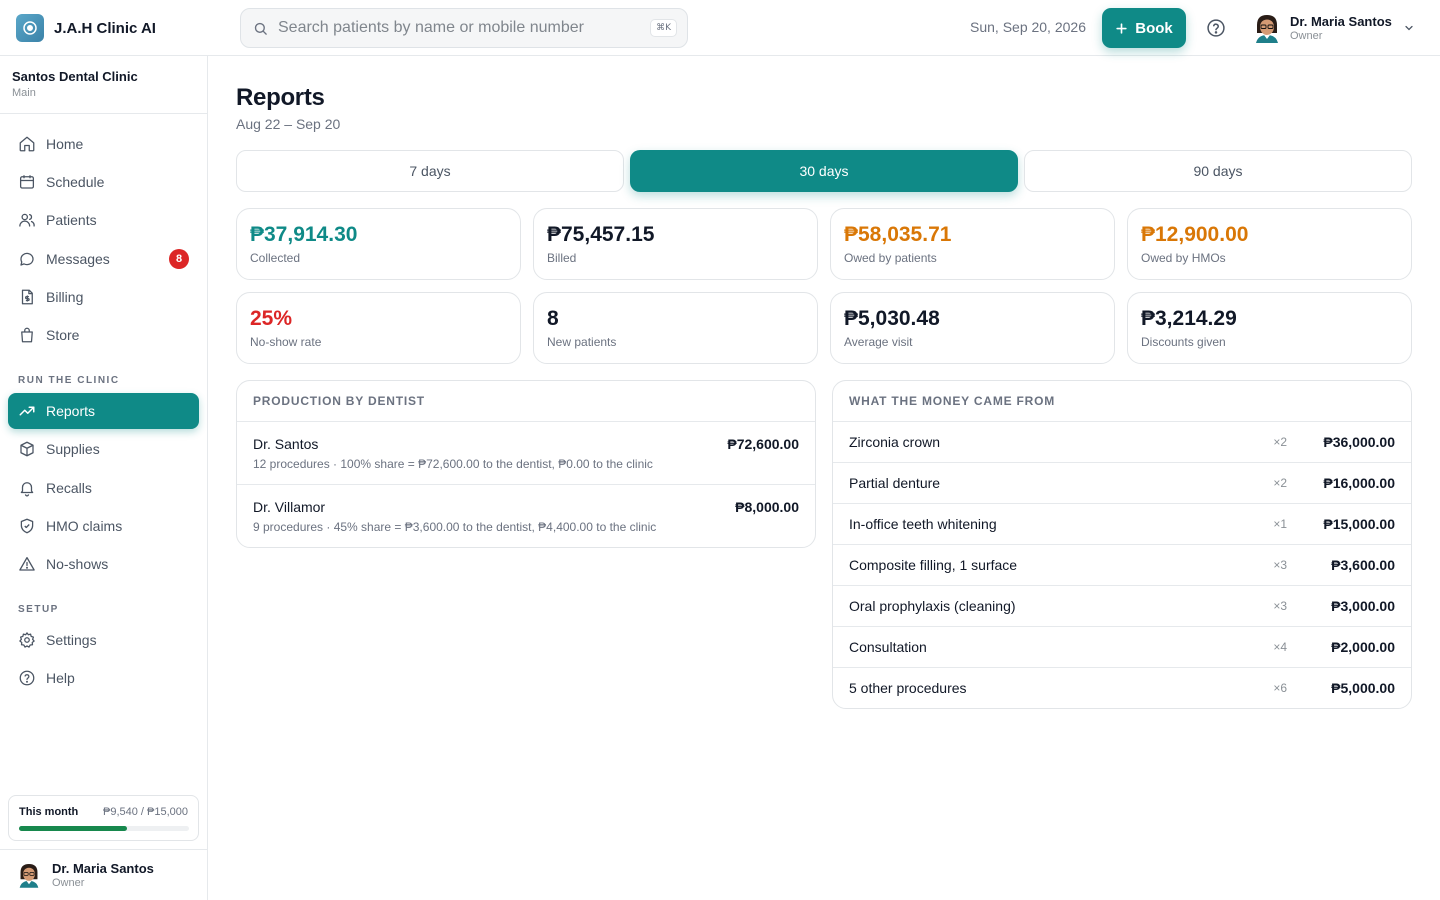 The width and height of the screenshot is (1440, 900). Describe the element at coordinates (1363, 606) in the screenshot. I see `procedure-amount: ₱3,000.00` at that location.